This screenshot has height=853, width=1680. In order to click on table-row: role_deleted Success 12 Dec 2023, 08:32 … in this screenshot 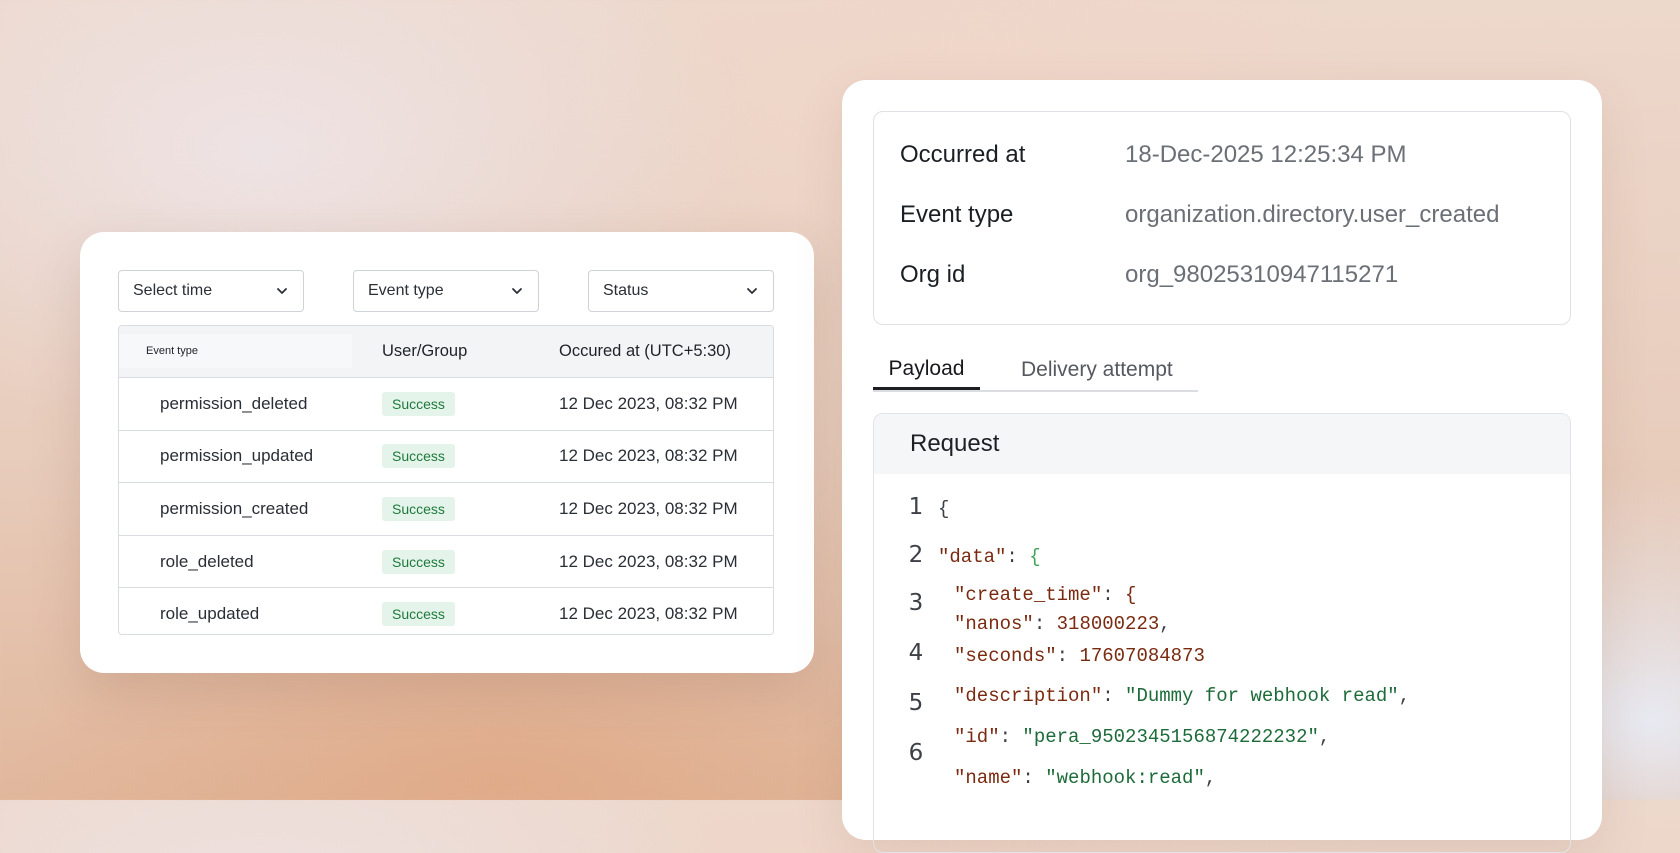, I will do `click(446, 562)`.